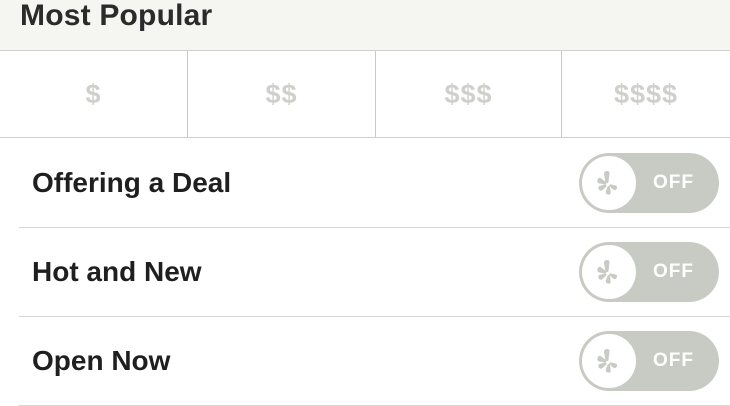 The image size is (730, 406). What do you see at coordinates (649, 272) in the screenshot?
I see `hot-and-new-toggle: OFF` at bounding box center [649, 272].